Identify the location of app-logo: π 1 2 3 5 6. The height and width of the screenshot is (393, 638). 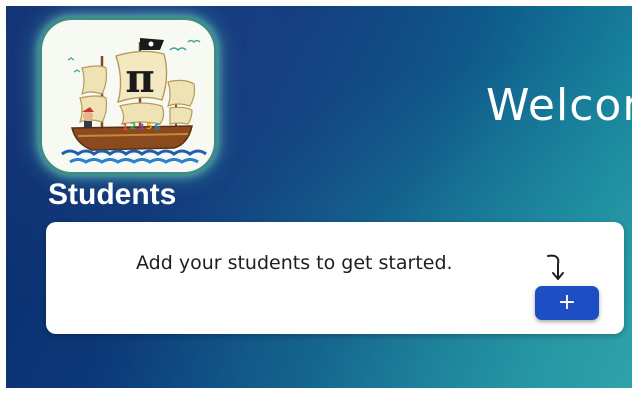
(128, 96).